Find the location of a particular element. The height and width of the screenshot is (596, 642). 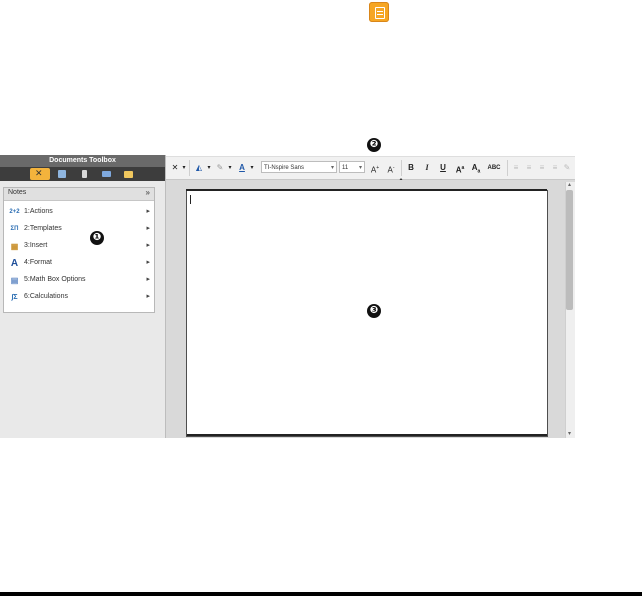

font-family-select: TI-Nspire Sans ▾ is located at coordinates (299, 167).